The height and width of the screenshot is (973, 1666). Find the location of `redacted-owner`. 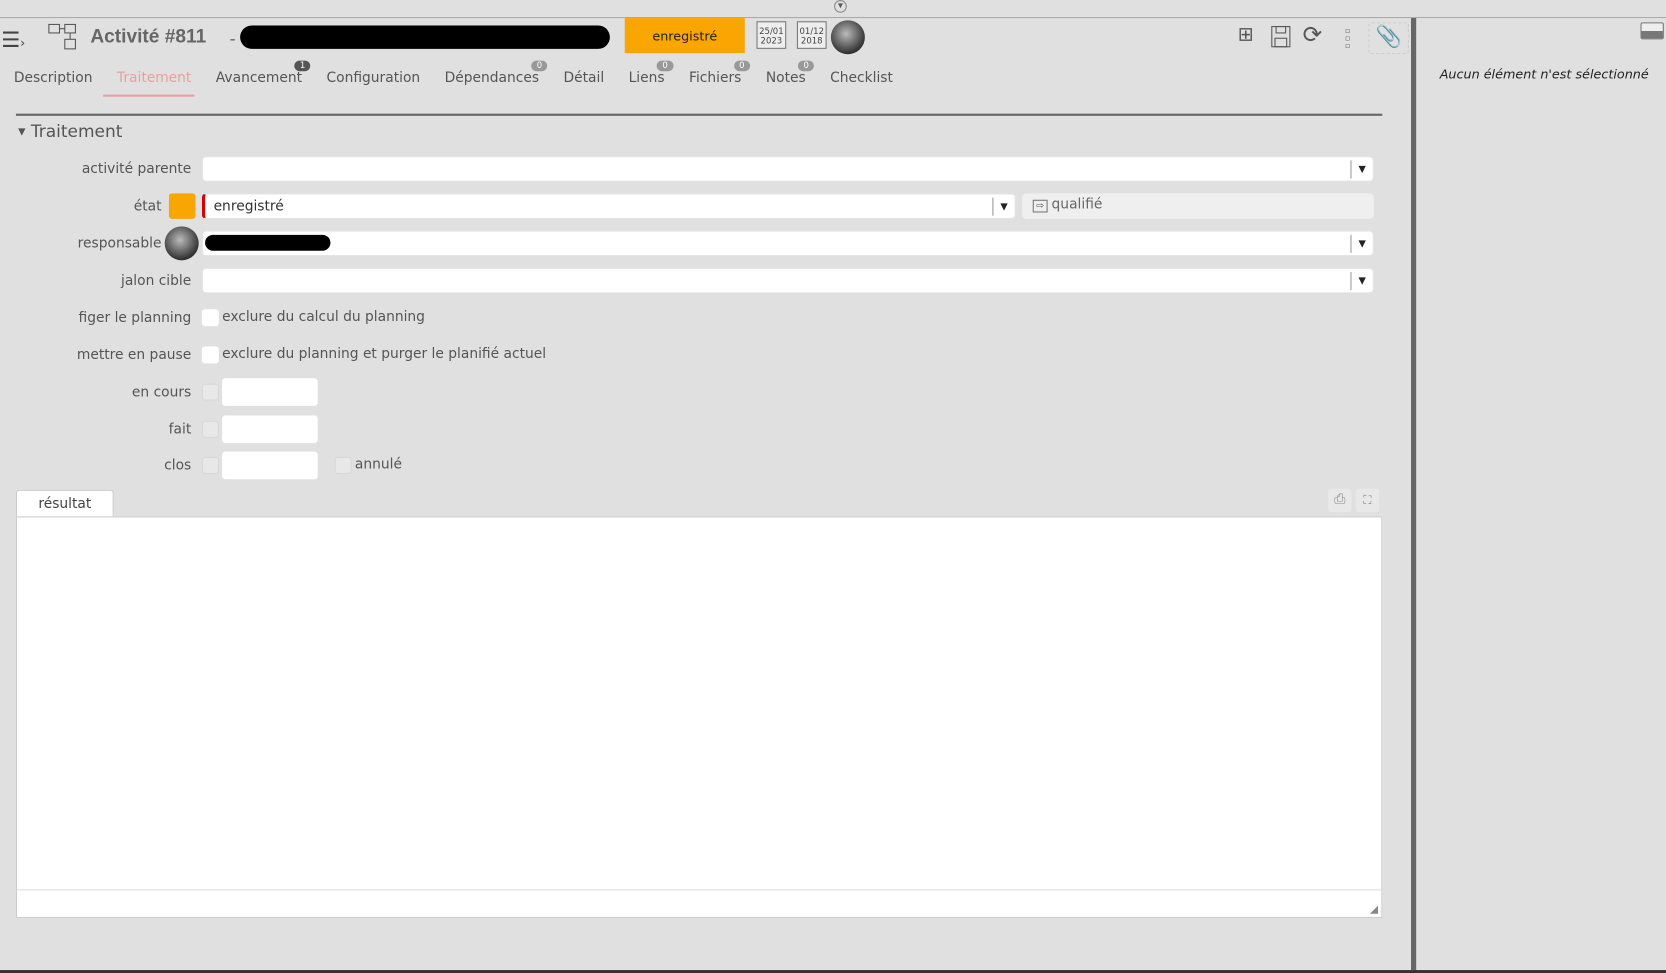

redacted-owner is located at coordinates (268, 242).